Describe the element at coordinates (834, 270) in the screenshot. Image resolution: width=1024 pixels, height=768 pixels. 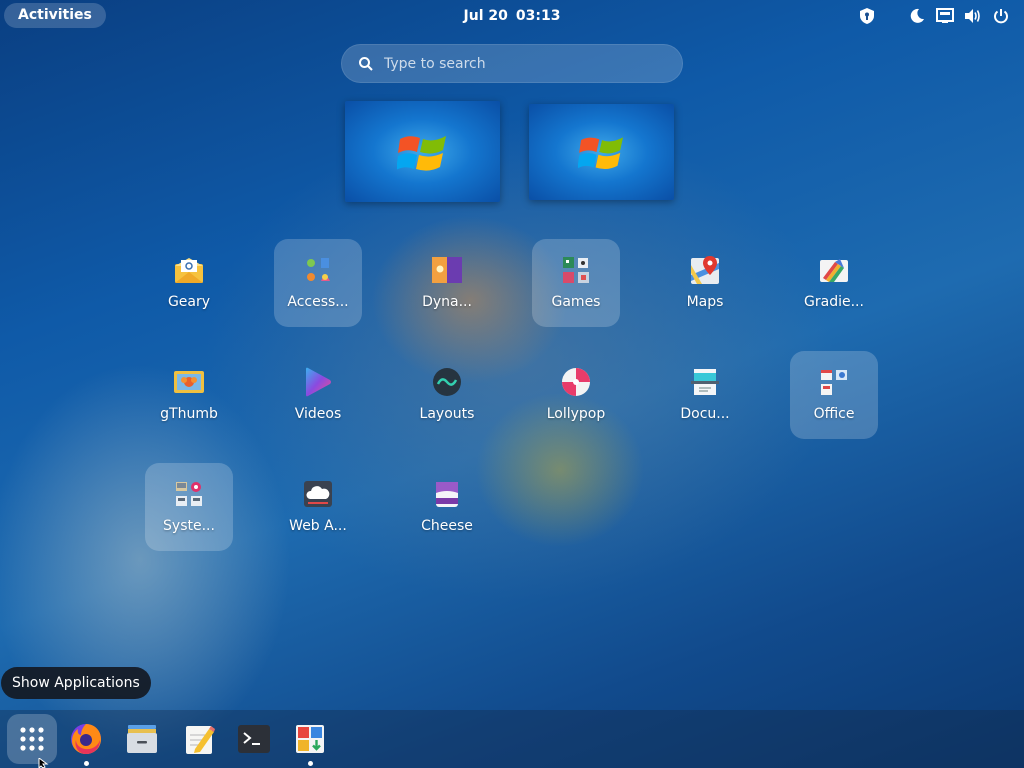
I see `gradience-icon` at that location.